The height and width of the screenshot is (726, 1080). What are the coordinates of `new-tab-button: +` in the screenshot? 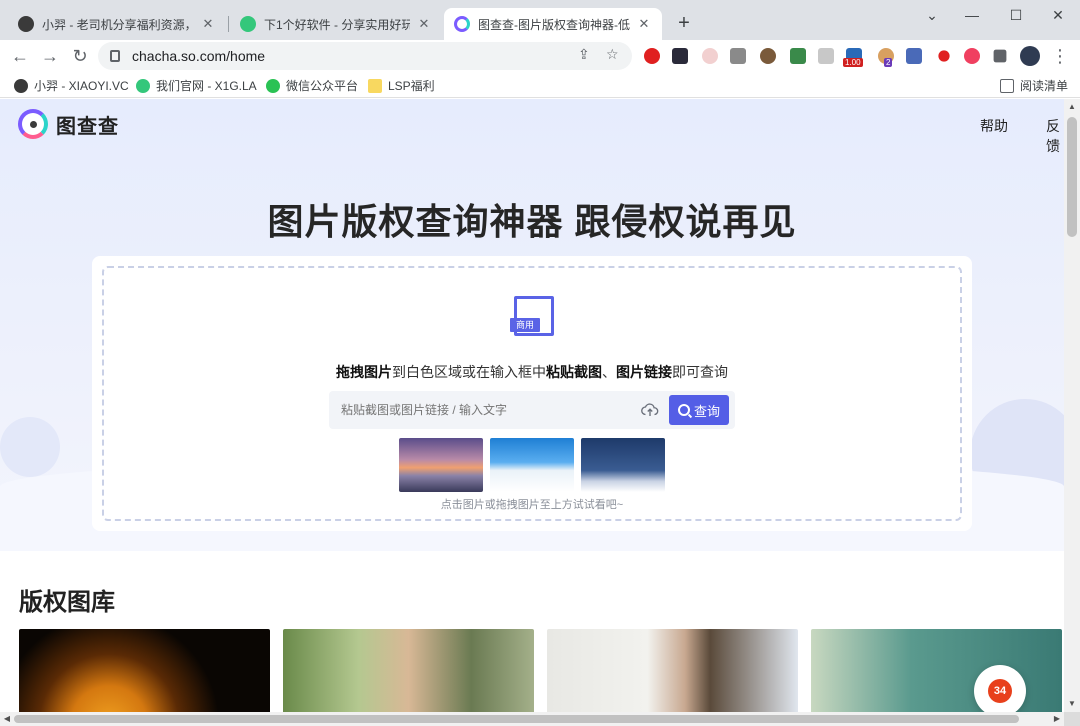 It's located at (684, 24).